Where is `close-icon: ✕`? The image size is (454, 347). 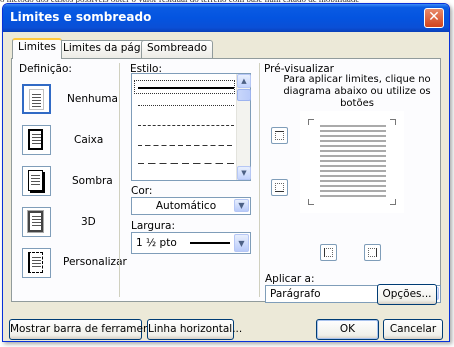 close-icon: ✕ is located at coordinates (434, 17).